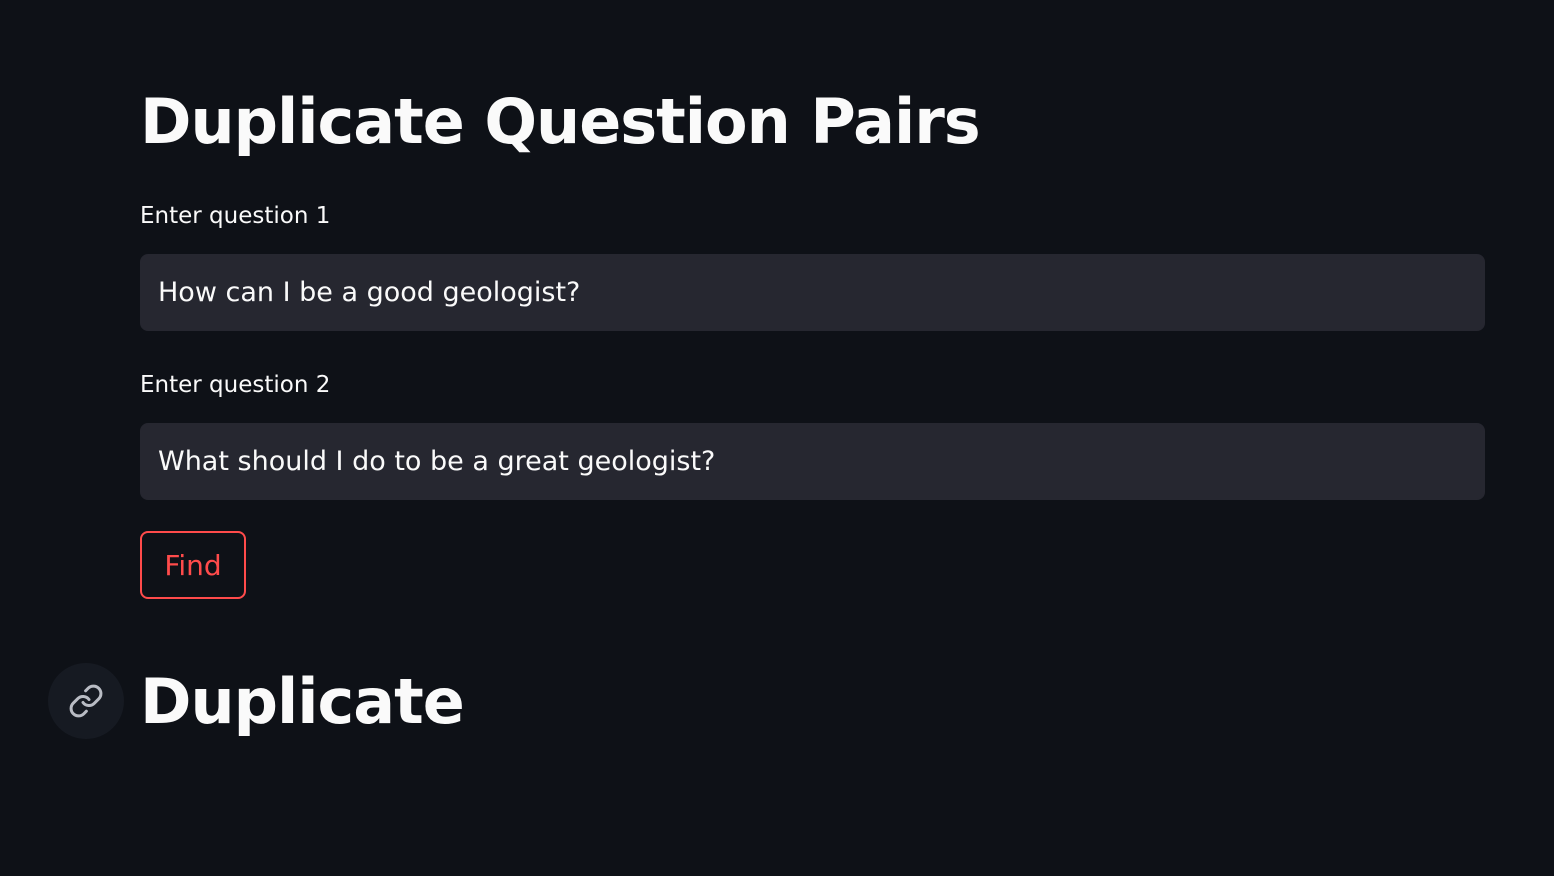  What do you see at coordinates (235, 216) in the screenshot?
I see `question-1-label: Enter question 1` at bounding box center [235, 216].